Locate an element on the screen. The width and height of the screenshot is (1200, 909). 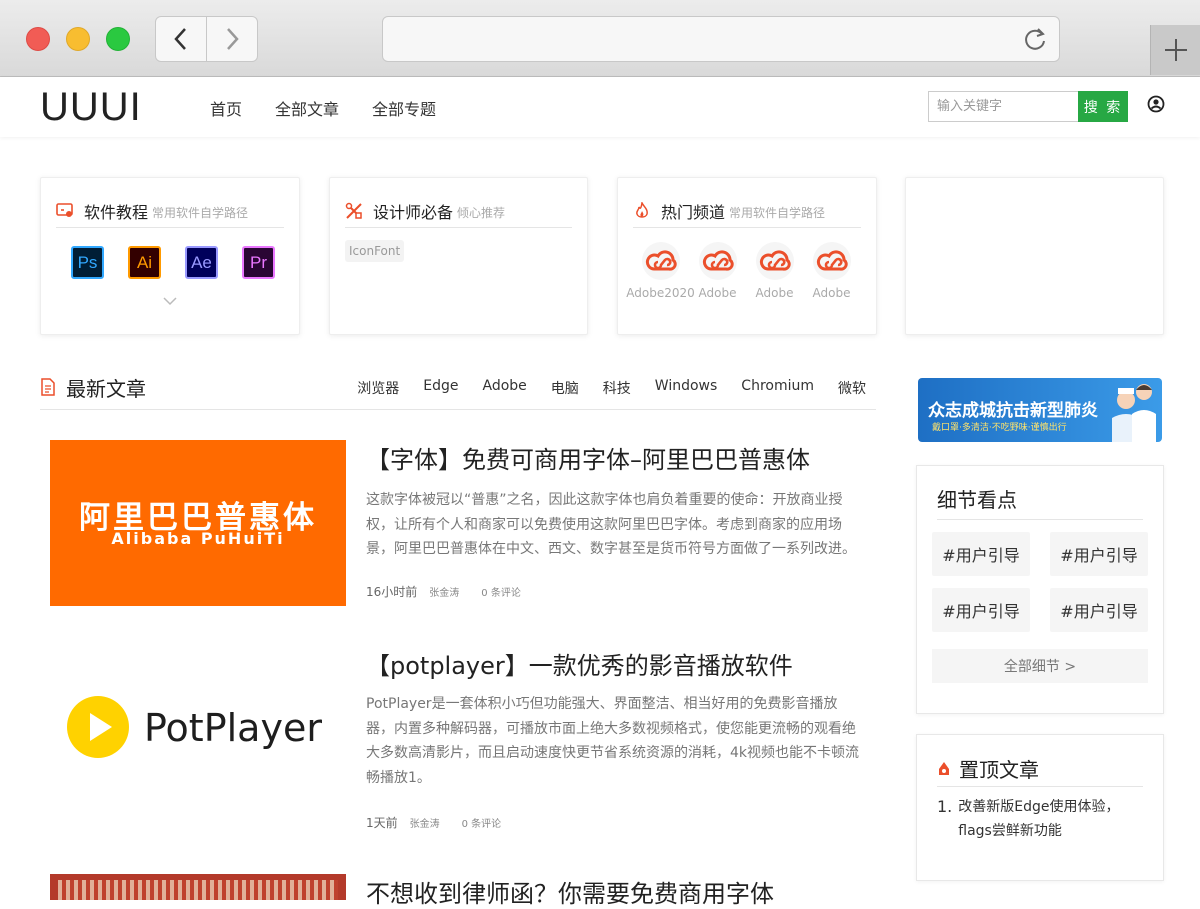
article-thumbnail: 阿里巴巴普惠体 Alibaba PuHuiTi is located at coordinates (198, 523).